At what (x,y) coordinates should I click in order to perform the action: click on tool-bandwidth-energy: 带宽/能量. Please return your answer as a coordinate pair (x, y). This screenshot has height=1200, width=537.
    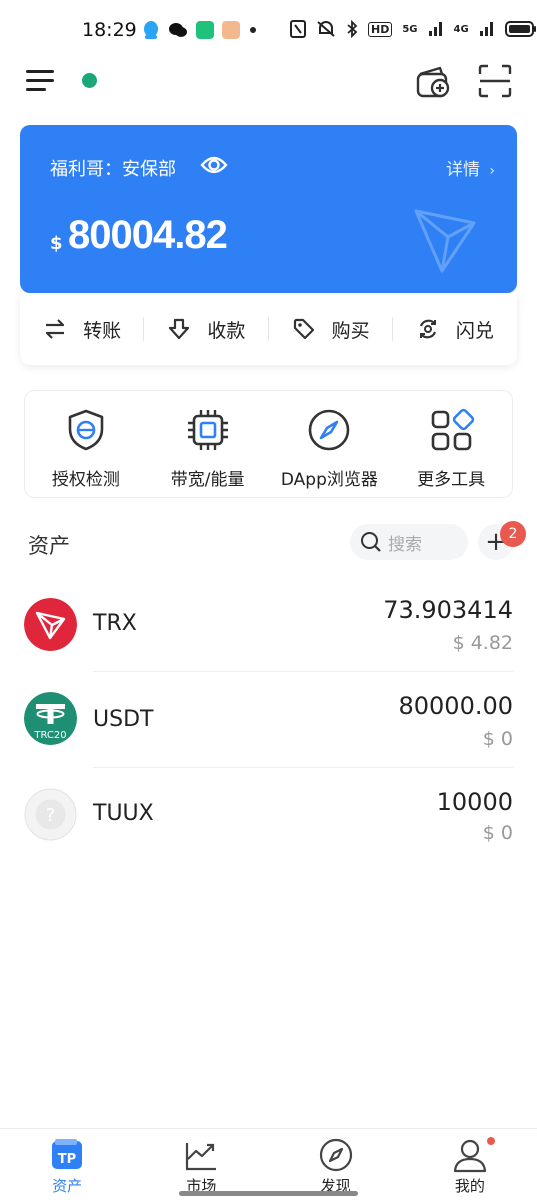
    Looking at the image, I should click on (208, 444).